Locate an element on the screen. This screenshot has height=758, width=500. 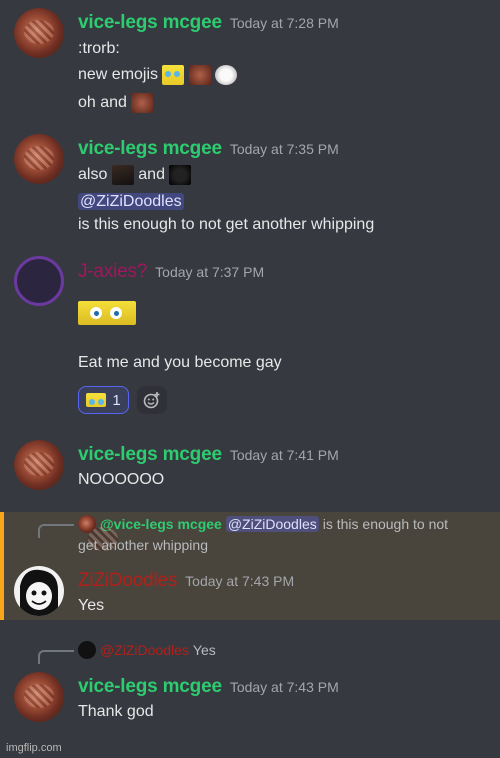
message-line: @ZiZiDoodles is located at coordinates (131, 202).